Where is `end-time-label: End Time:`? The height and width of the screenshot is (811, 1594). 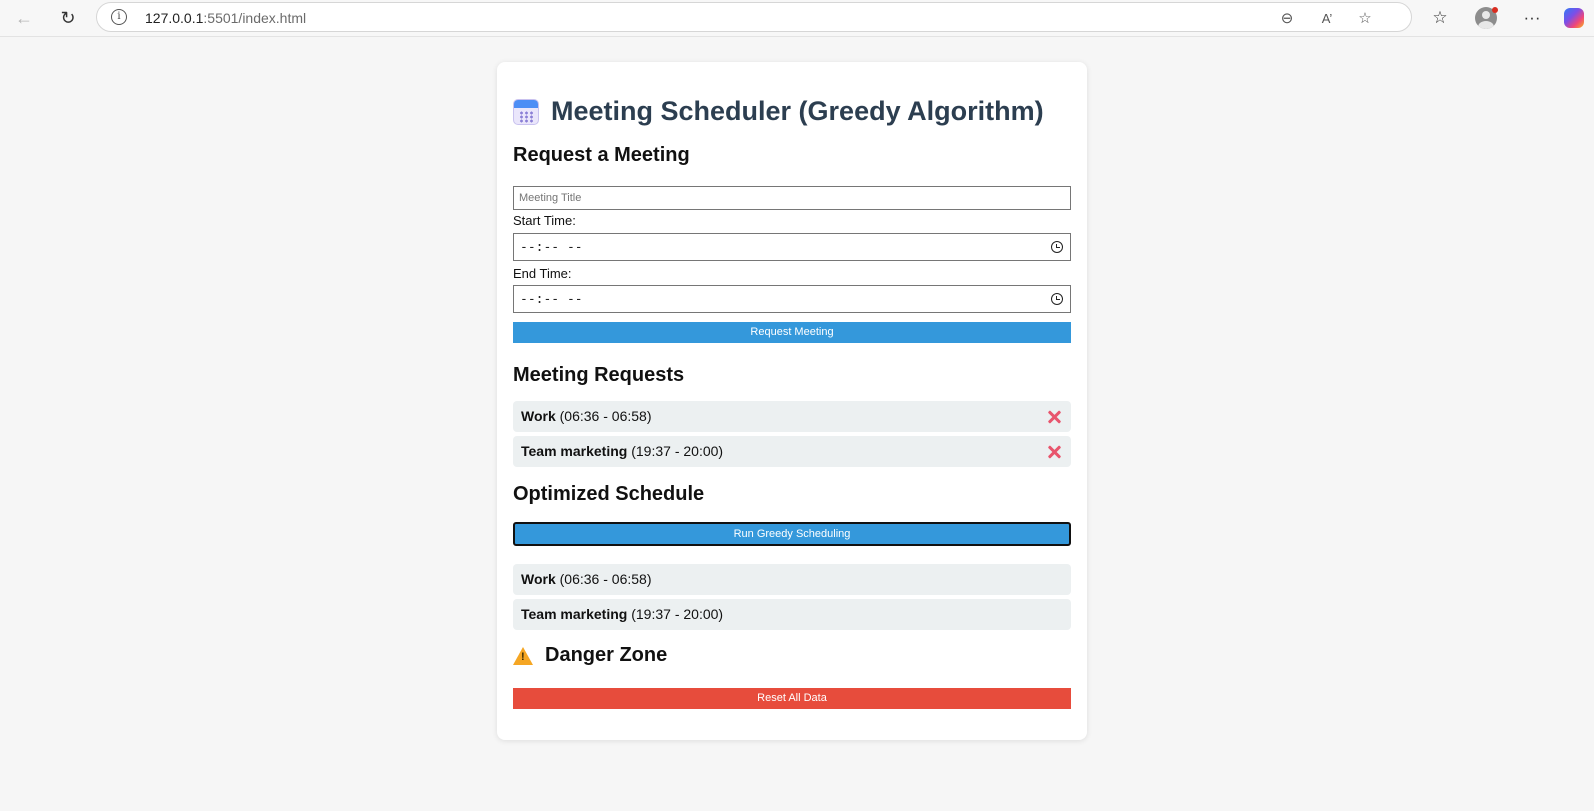 end-time-label: End Time: is located at coordinates (542, 273).